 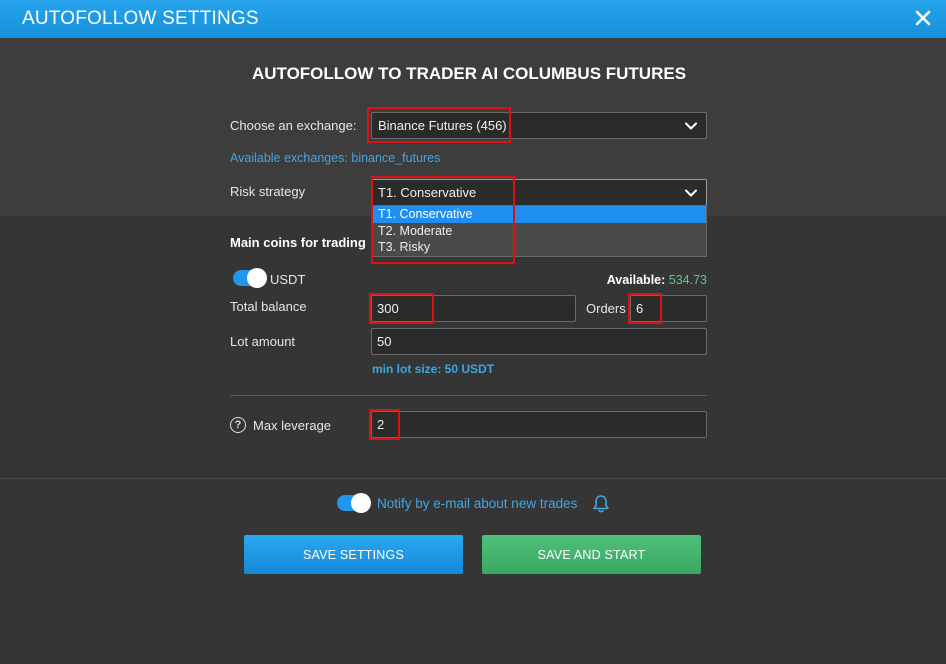 What do you see at coordinates (292, 425) in the screenshot?
I see `max-leverage-label: Max leverage` at bounding box center [292, 425].